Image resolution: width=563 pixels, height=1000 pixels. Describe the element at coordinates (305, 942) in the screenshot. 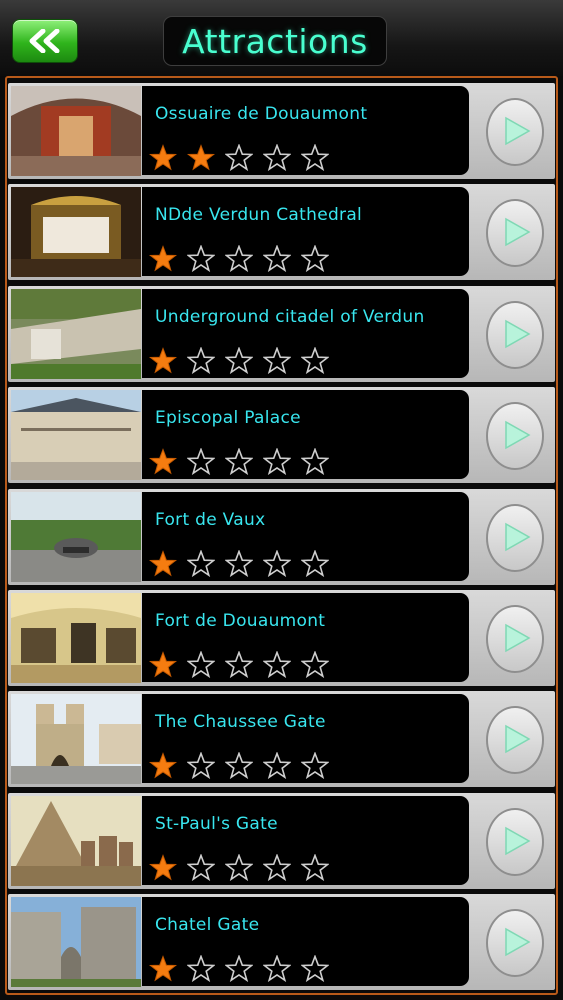

I see `attraction-info-panel: Chatel Gate` at that location.